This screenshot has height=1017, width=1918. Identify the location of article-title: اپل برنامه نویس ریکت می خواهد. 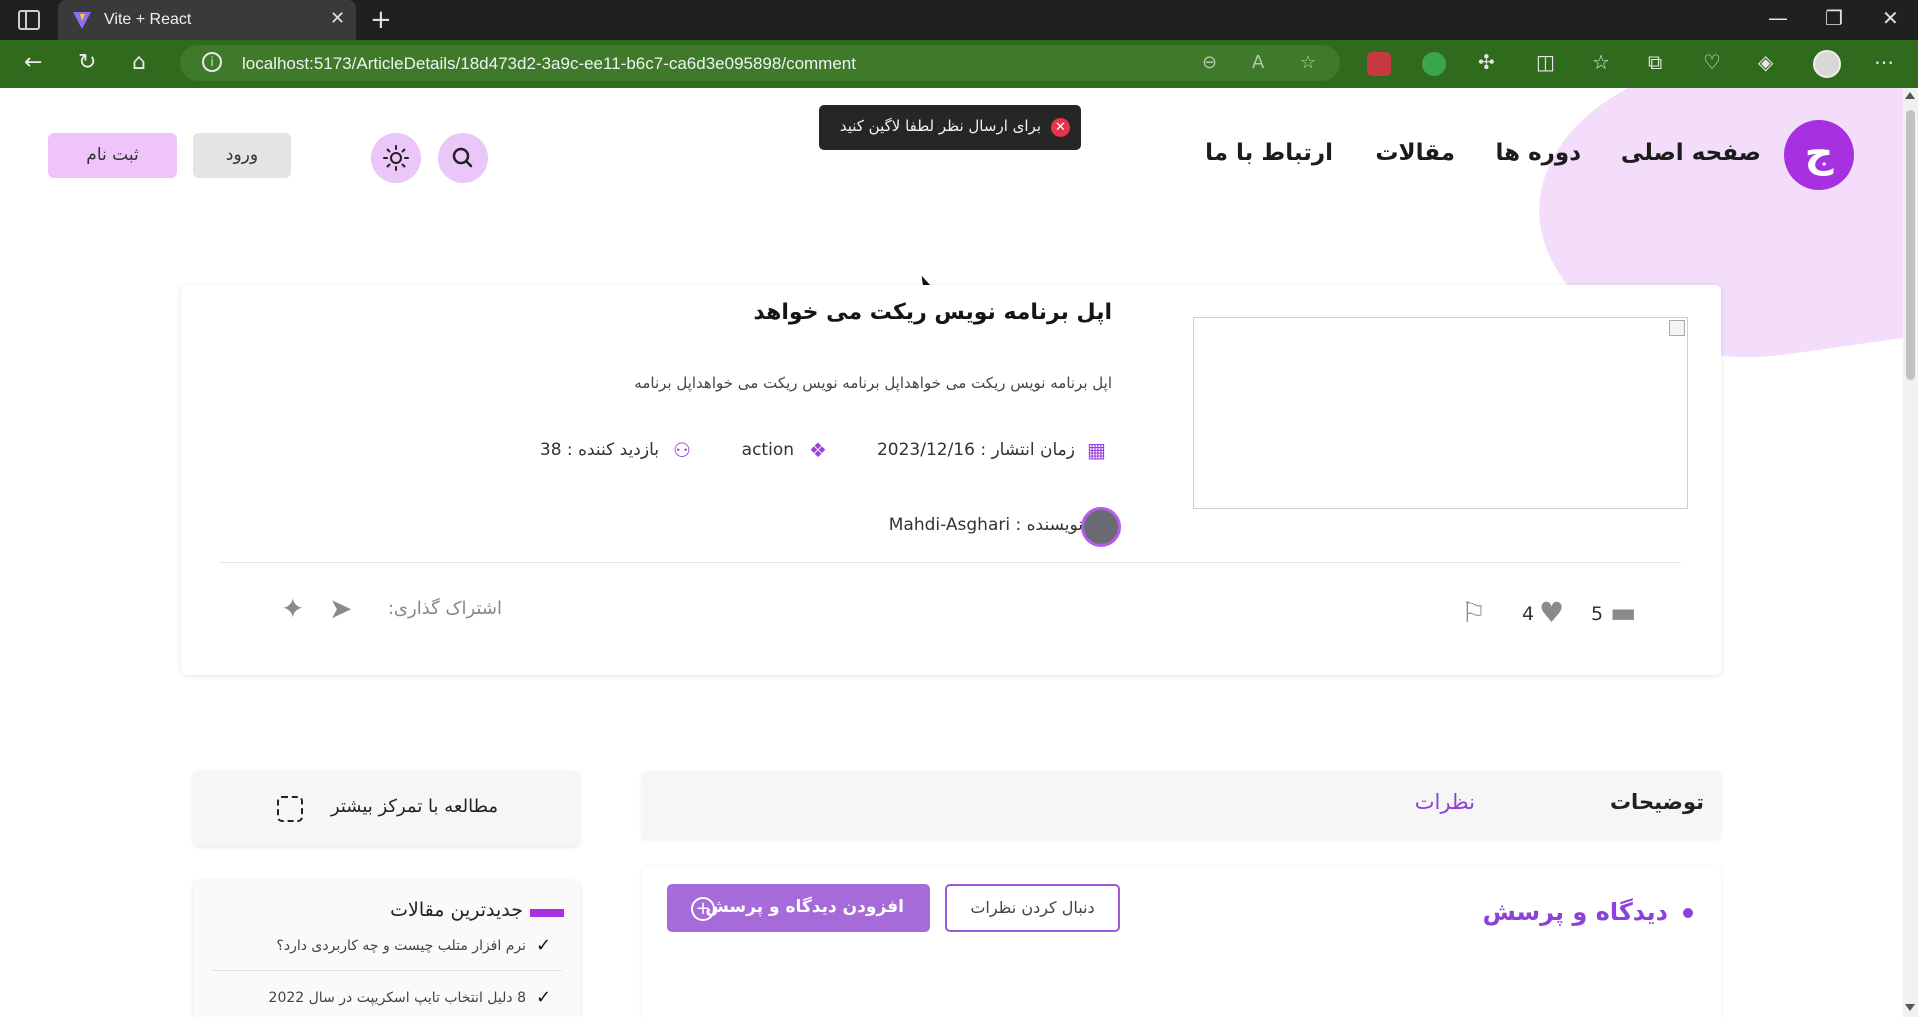
(932, 312).